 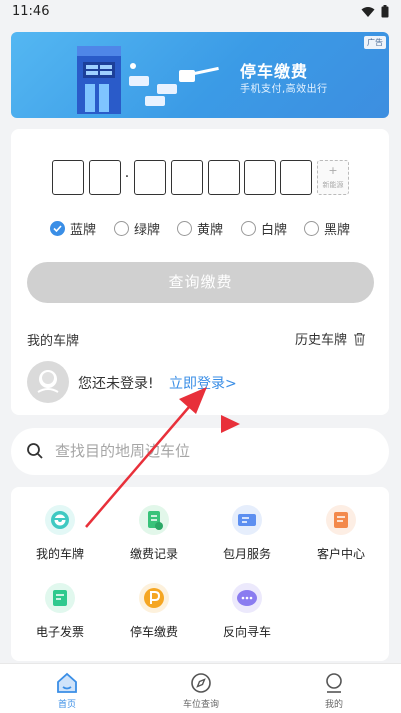 What do you see at coordinates (333, 177) in the screenshot?
I see `new-energy-plate-button: + 新能源` at bounding box center [333, 177].